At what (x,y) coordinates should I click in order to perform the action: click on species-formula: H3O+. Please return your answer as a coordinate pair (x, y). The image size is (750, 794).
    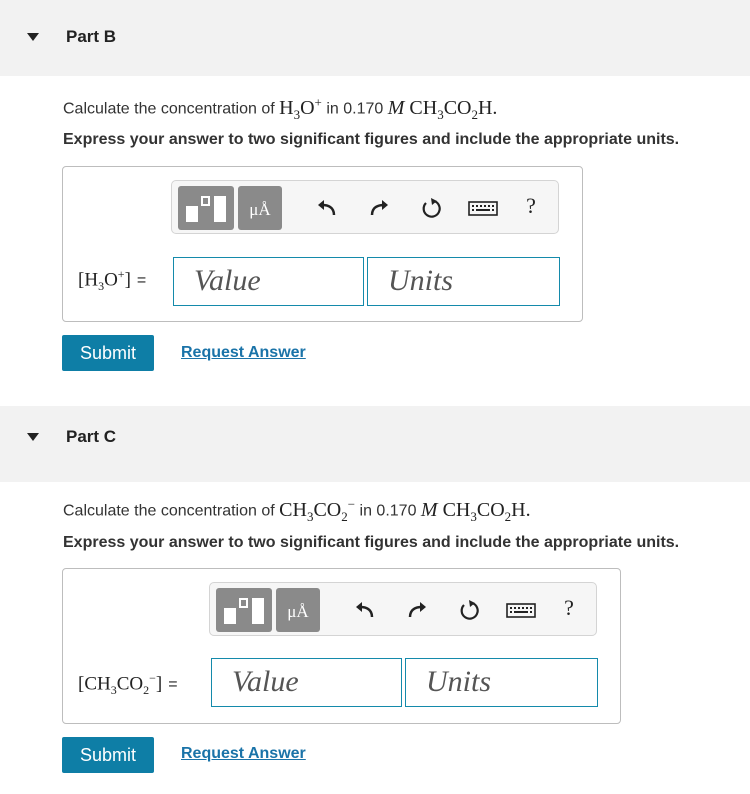
    Looking at the image, I should click on (300, 108).